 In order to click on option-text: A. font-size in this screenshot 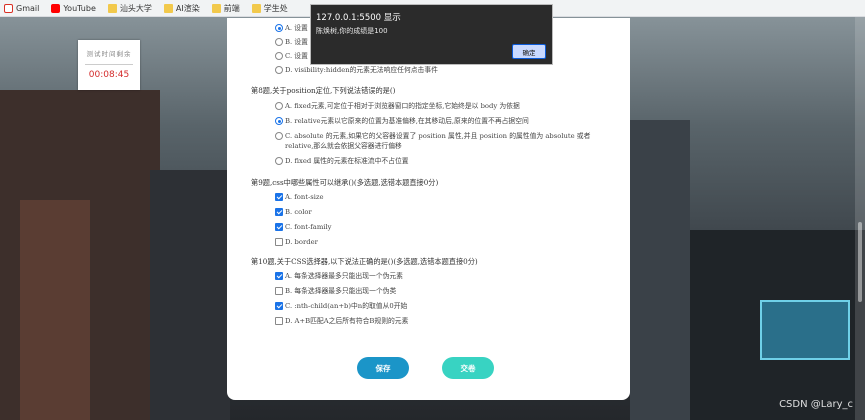, I will do `click(304, 197)`.